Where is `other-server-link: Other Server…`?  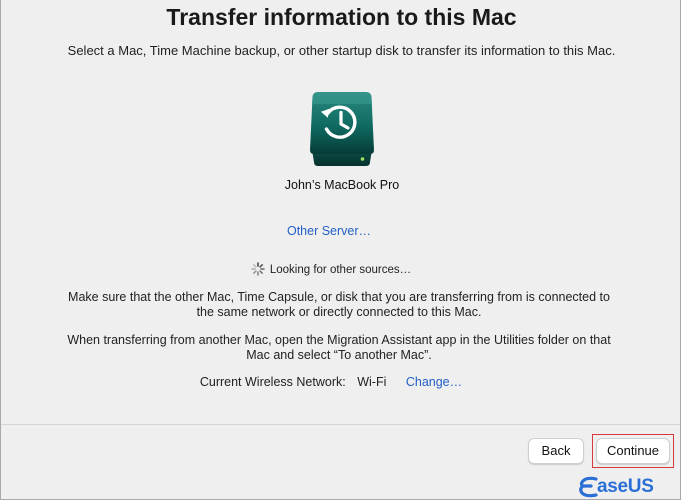 other-server-link: Other Server… is located at coordinates (329, 231).